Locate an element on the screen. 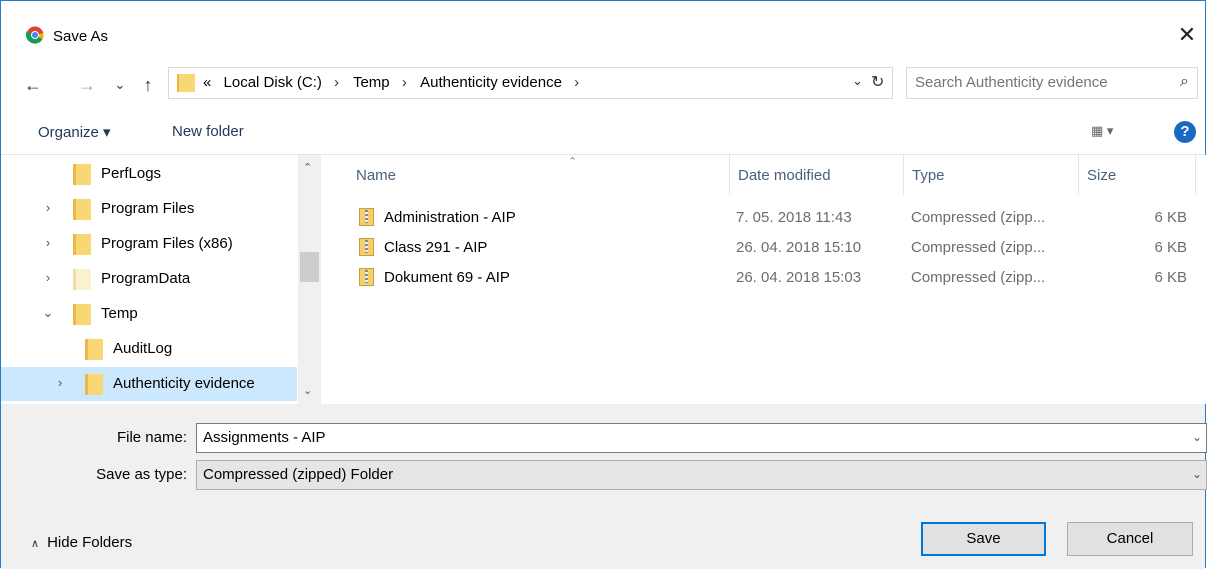 The image size is (1208, 570). search-input is located at coordinates (1040, 82).